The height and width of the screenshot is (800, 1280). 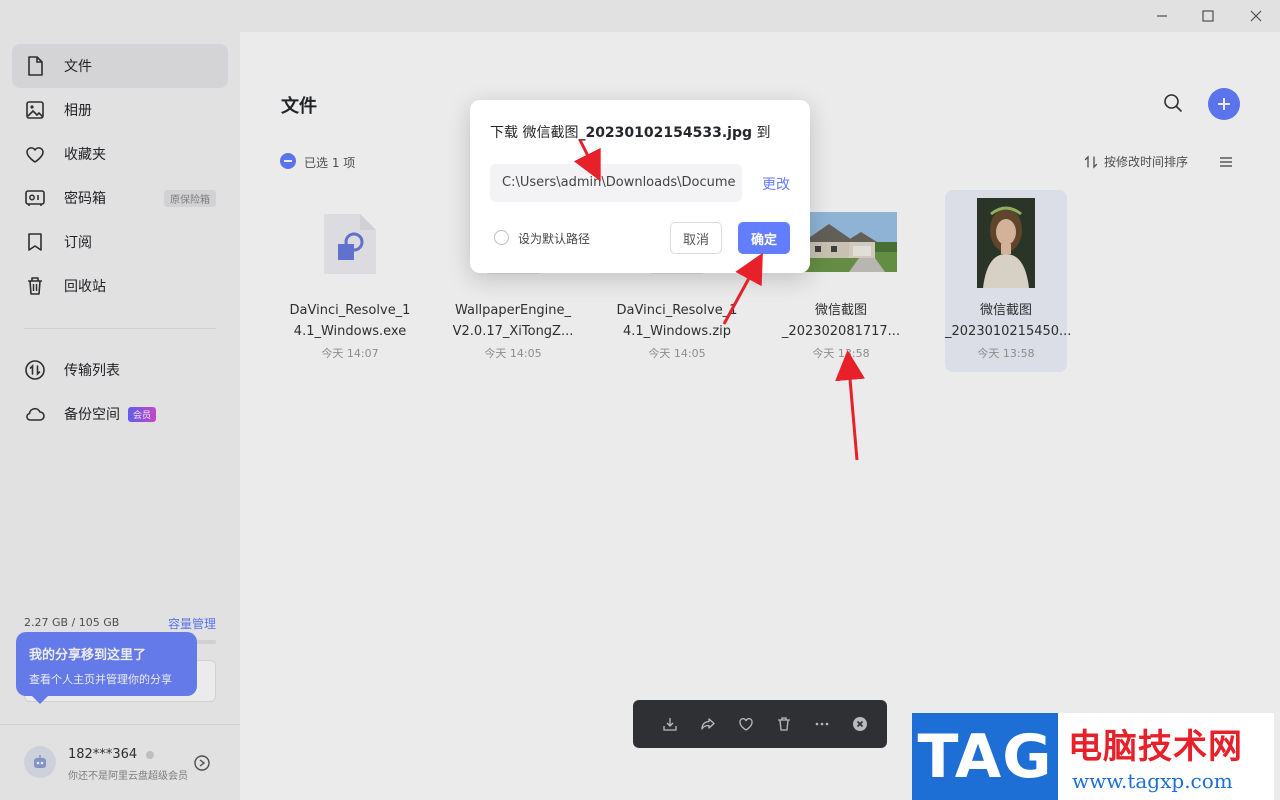 I want to click on delete-action-button, so click(x=784, y=724).